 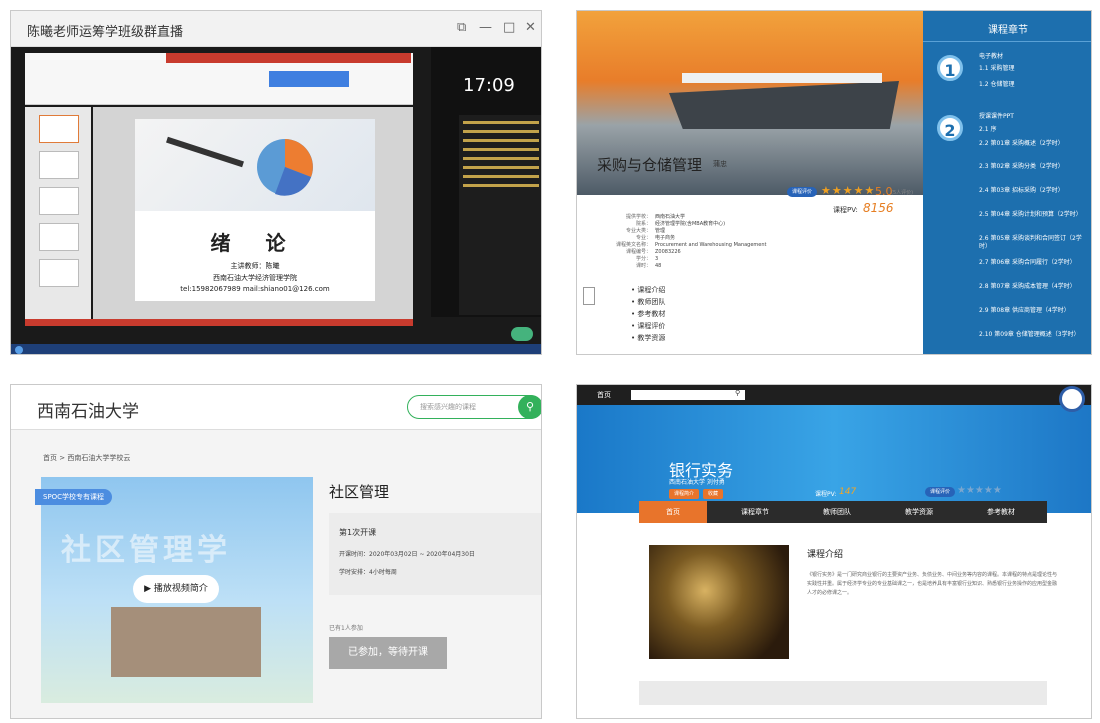 What do you see at coordinates (276, 29) in the screenshot?
I see `title-bar: 陈曦老师运筹学班级群直播 ⧉ — □ ✕` at bounding box center [276, 29].